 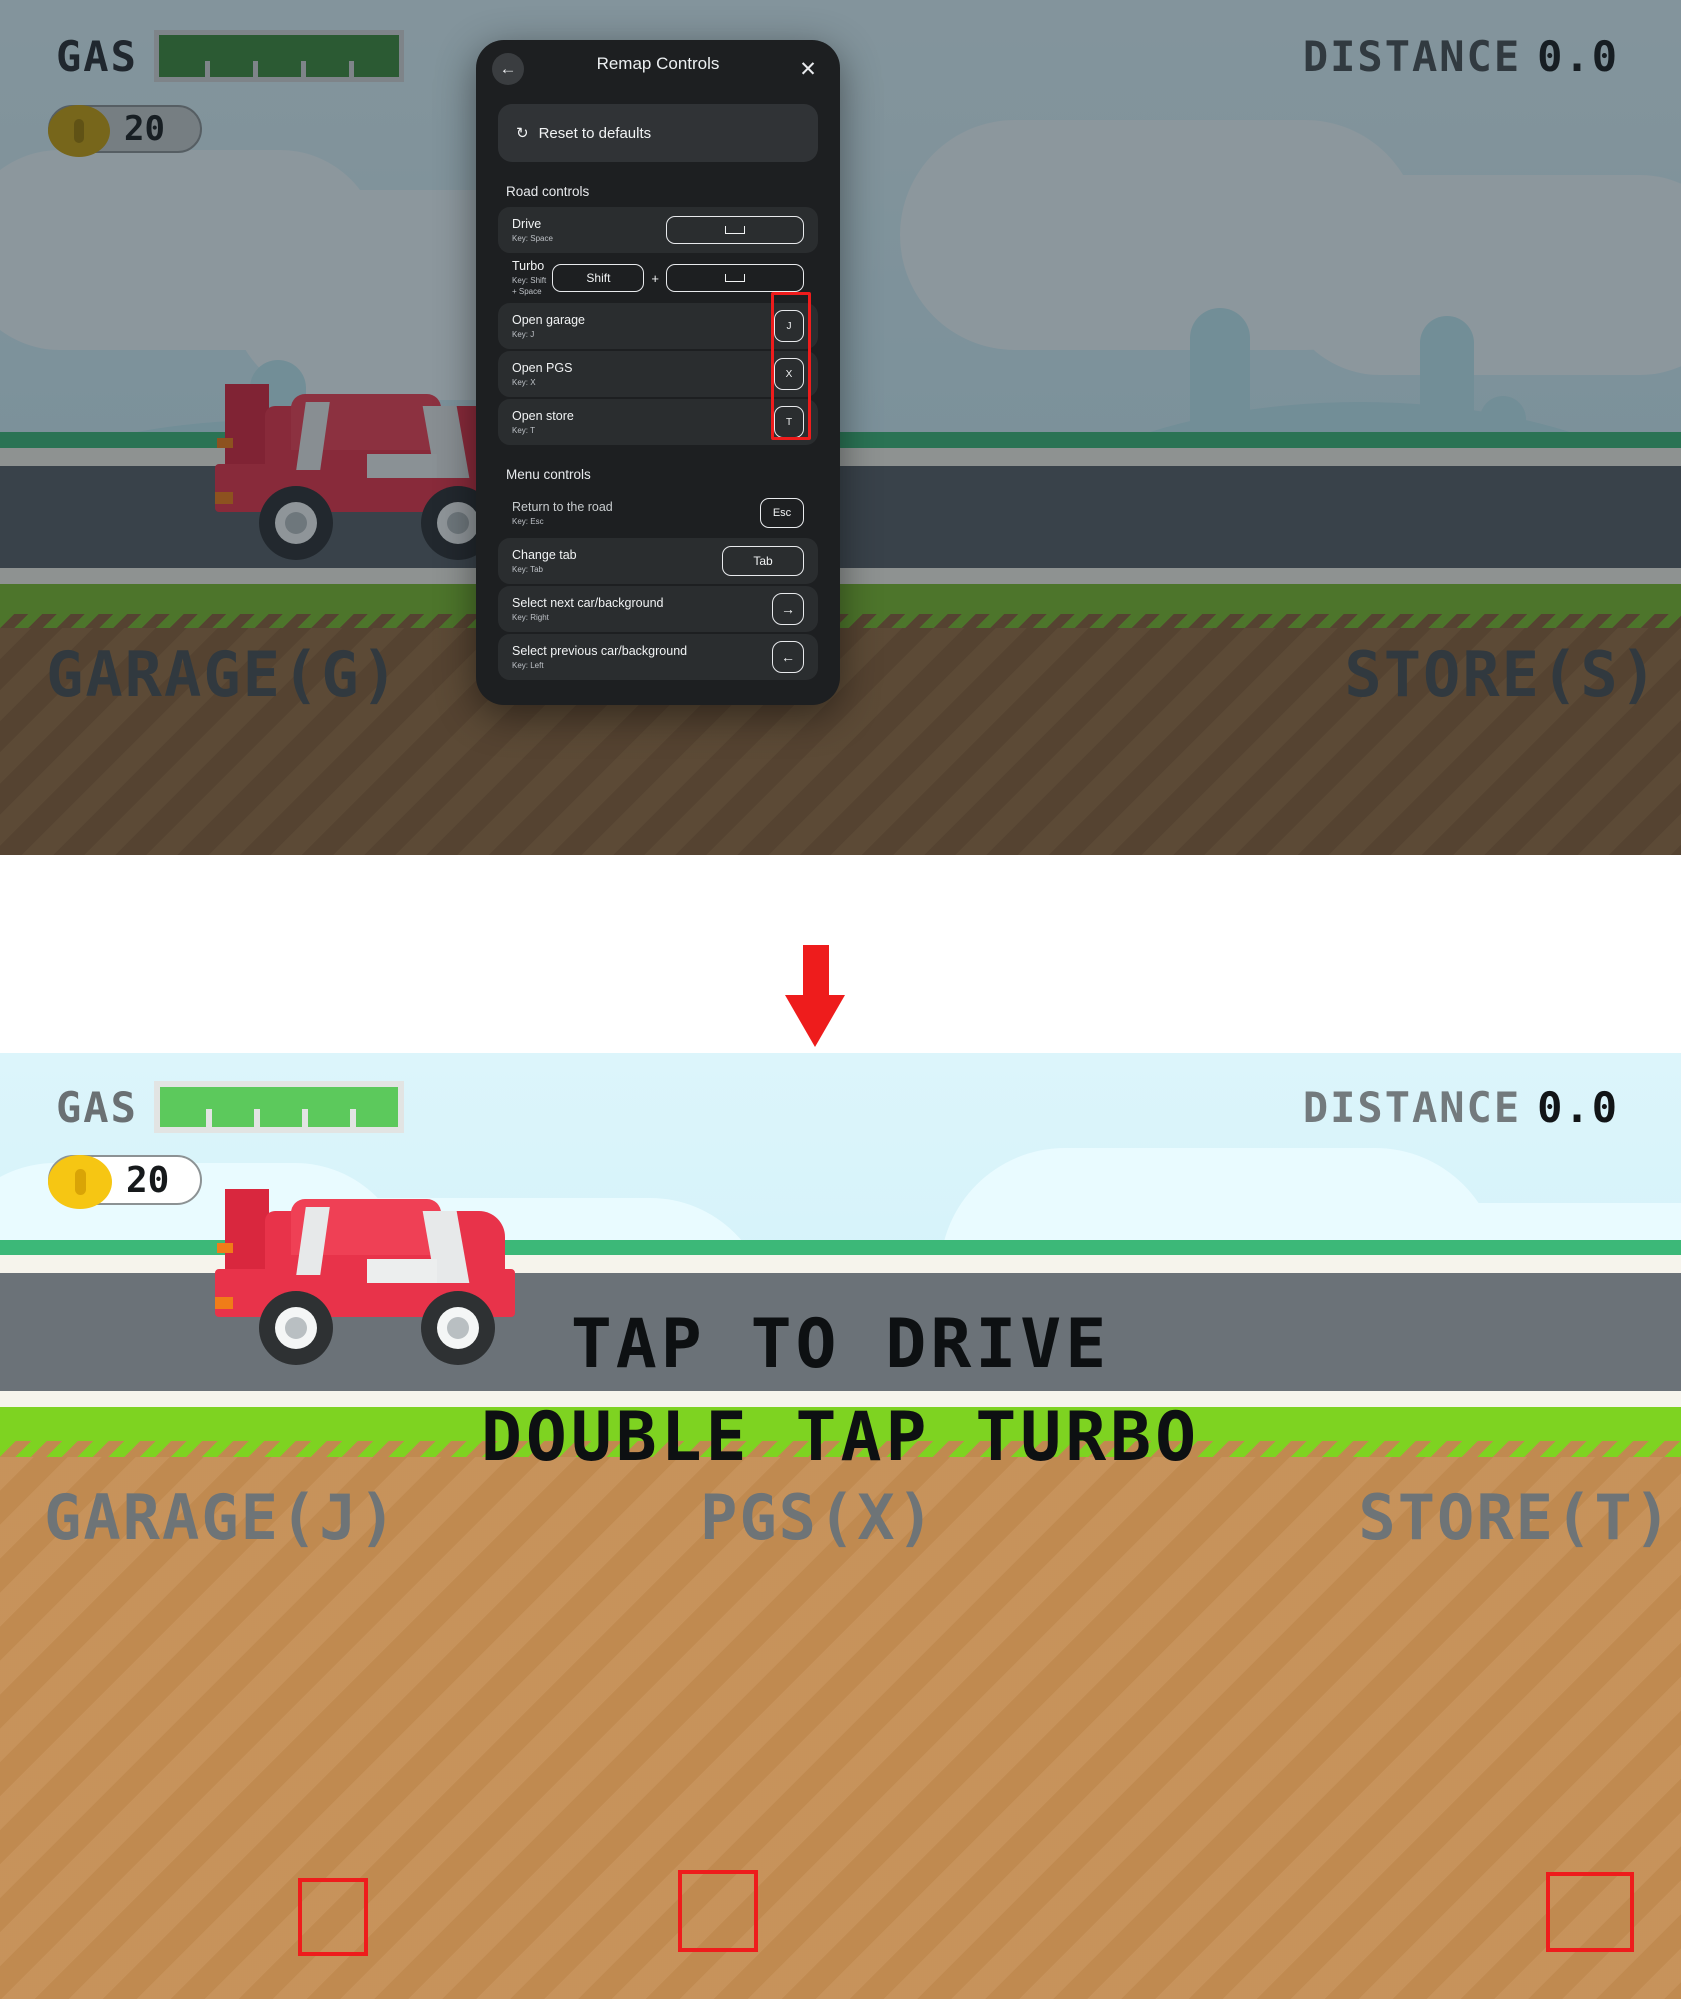 I want to click on key-x: X, so click(x=789, y=374).